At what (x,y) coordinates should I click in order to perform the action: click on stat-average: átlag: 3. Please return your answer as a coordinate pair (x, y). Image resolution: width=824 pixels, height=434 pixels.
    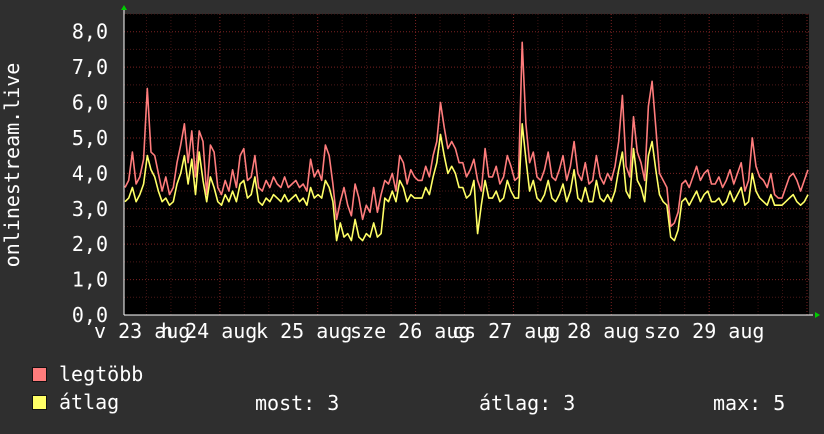
    Looking at the image, I should click on (527, 403).